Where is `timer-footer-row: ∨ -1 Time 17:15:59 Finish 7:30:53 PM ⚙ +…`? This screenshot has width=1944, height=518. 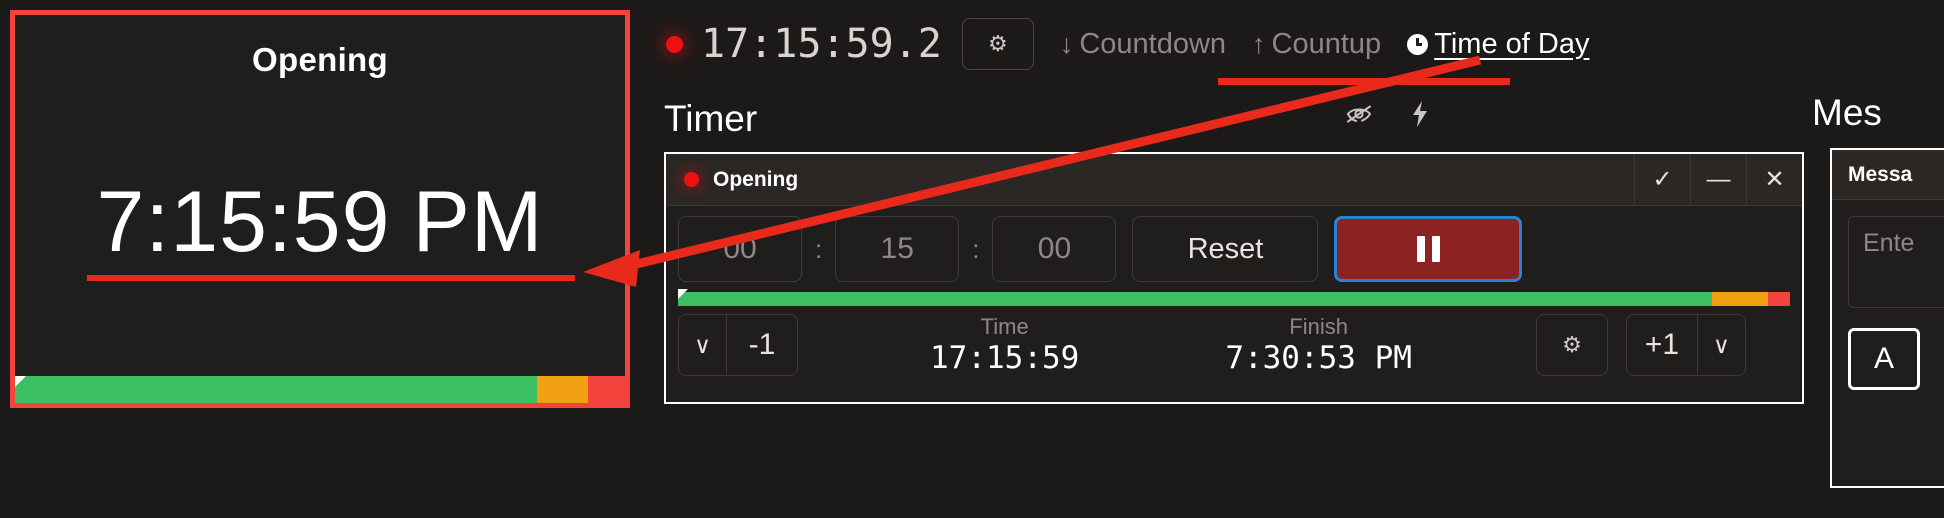 timer-footer-row: ∨ -1 Time 17:15:59 Finish 7:30:53 PM ⚙ +… is located at coordinates (1234, 346).